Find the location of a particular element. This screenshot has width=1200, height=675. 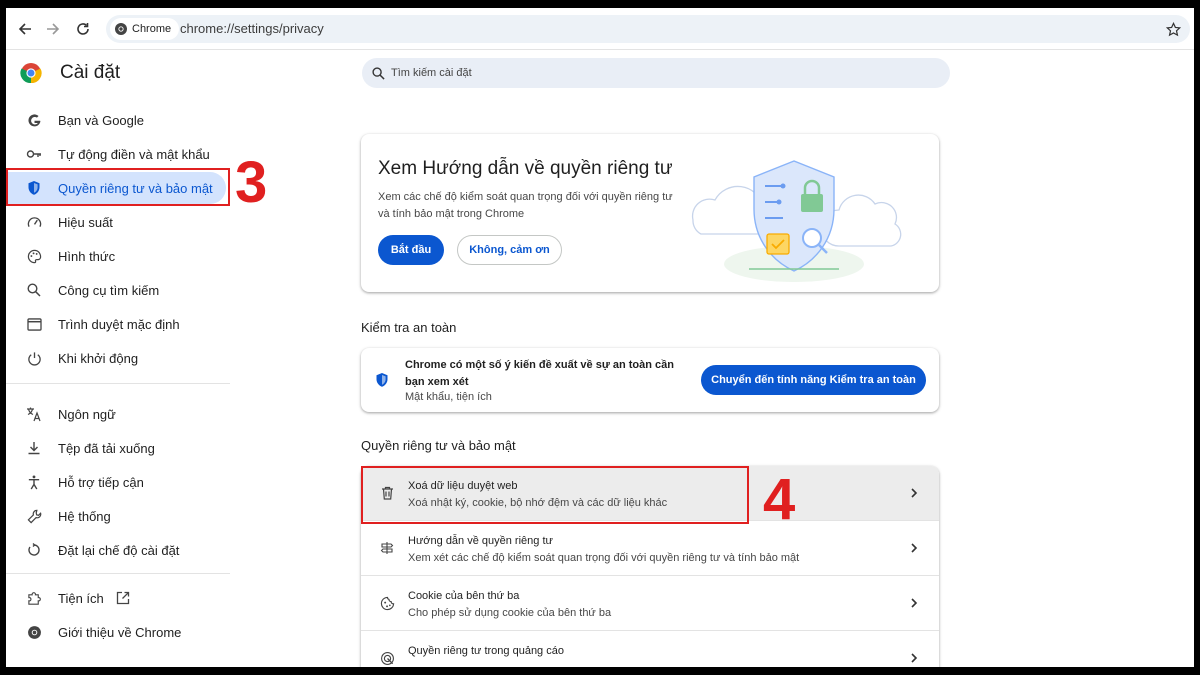

sidebar-item-label: Hình thức is located at coordinates (87, 256).